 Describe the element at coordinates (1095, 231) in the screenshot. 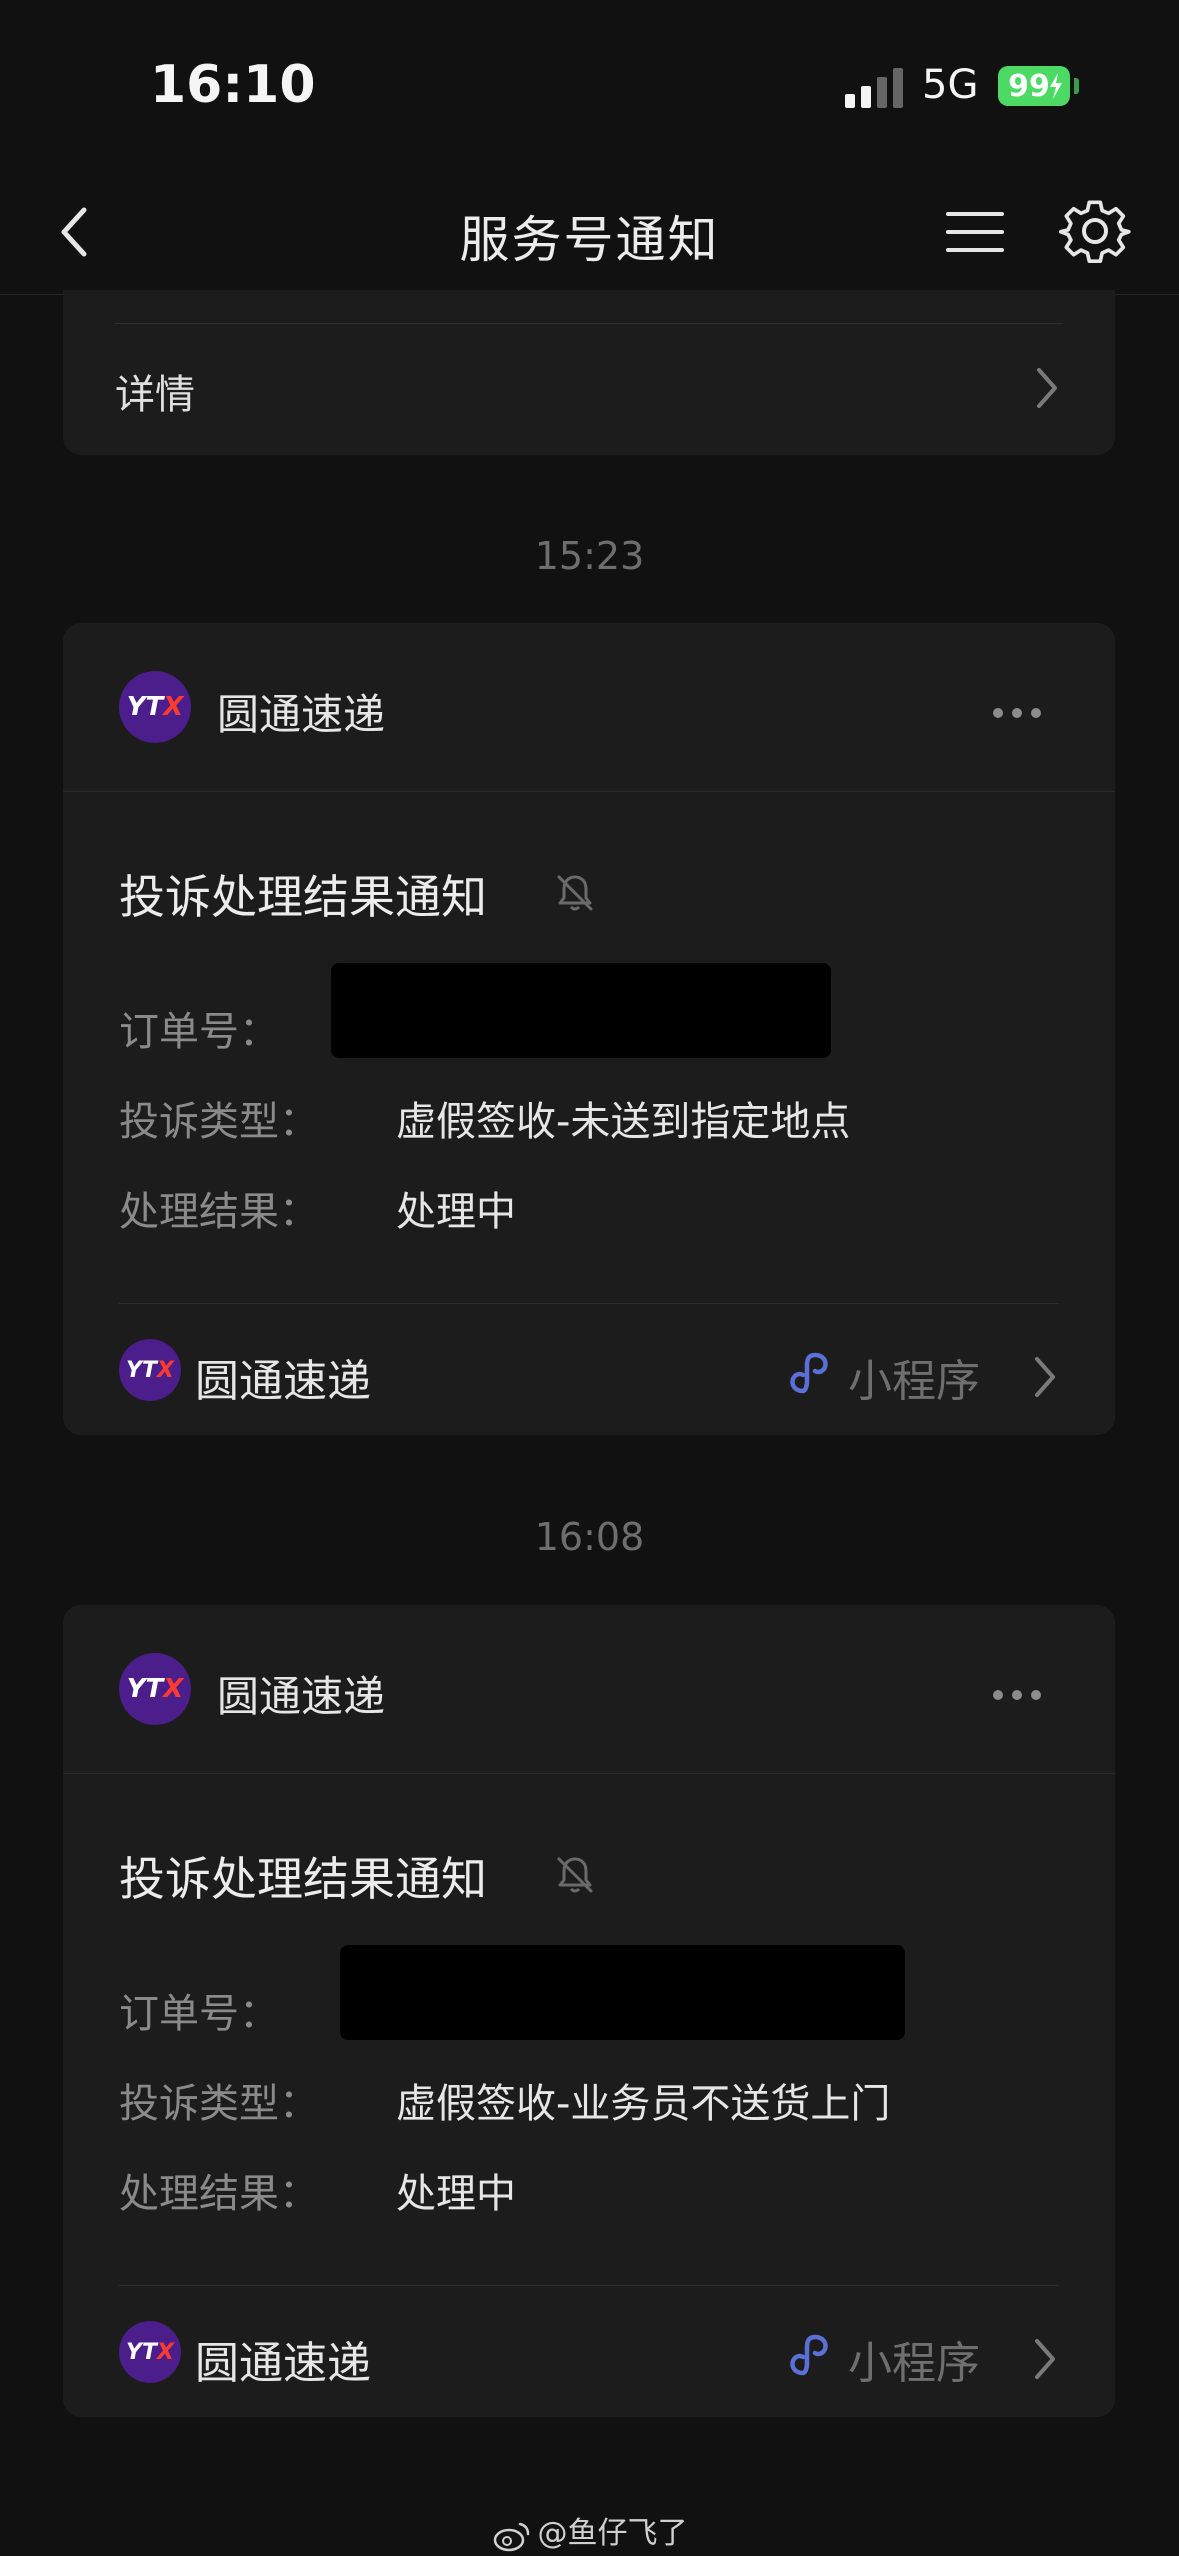

I see `gear-icon` at that location.